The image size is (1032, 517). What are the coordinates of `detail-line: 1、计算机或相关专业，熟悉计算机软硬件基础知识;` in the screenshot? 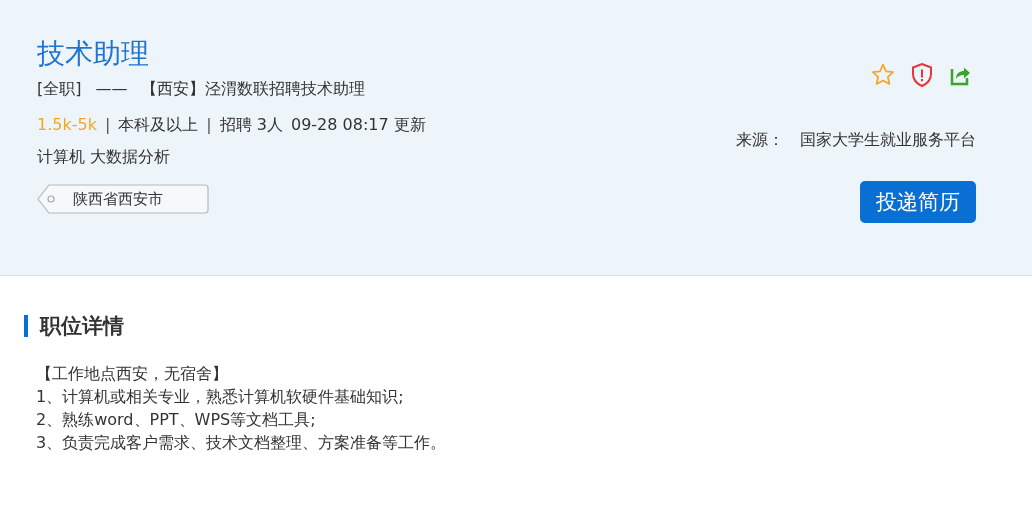 It's located at (220, 397).